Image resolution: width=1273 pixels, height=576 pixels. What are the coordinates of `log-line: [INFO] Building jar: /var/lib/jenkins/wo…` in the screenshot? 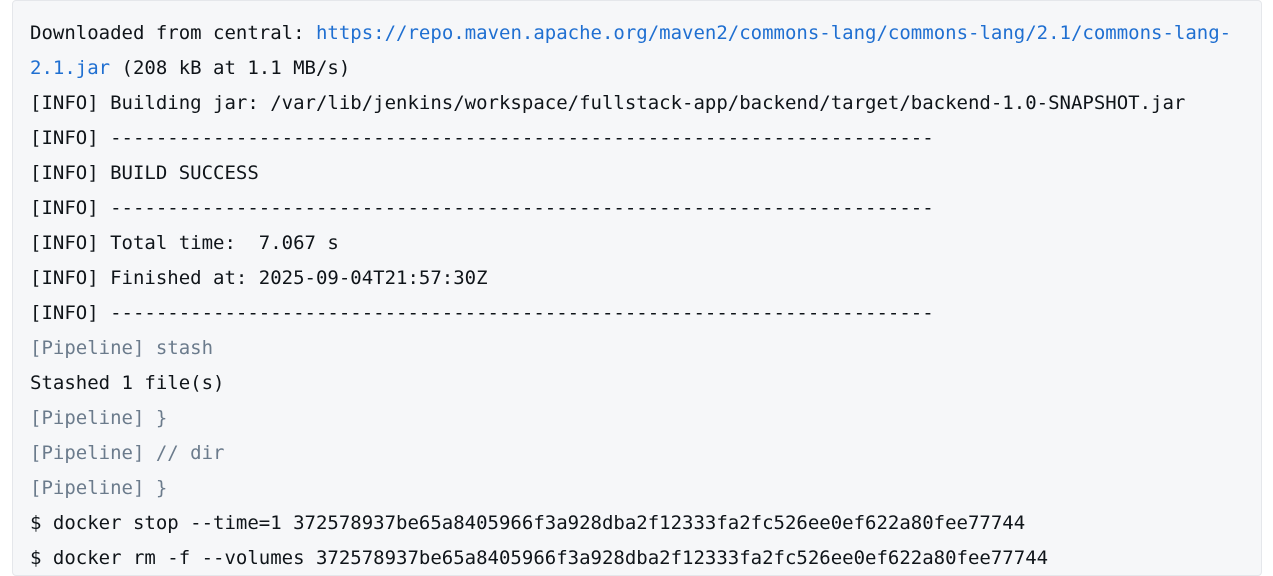 It's located at (608, 103).